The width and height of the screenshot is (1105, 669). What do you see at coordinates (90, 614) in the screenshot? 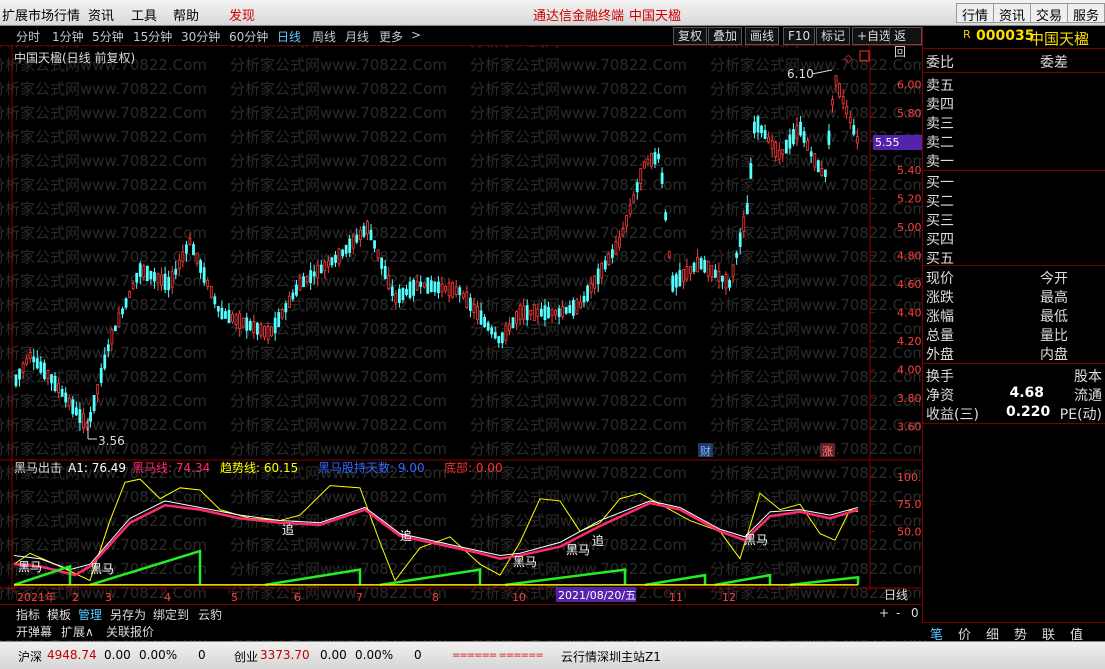
I see `tab-manage: 管理` at bounding box center [90, 614].